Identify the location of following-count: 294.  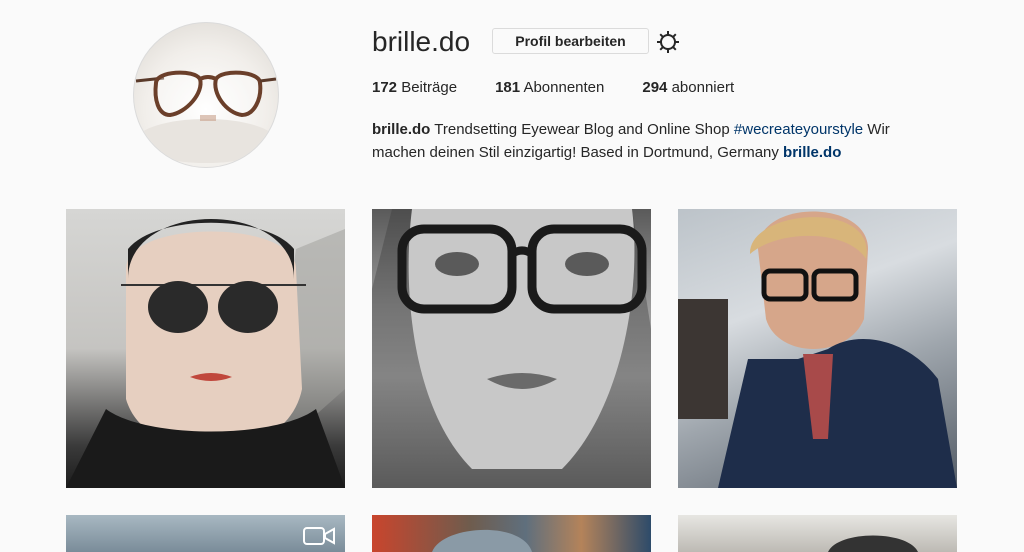
(655, 87).